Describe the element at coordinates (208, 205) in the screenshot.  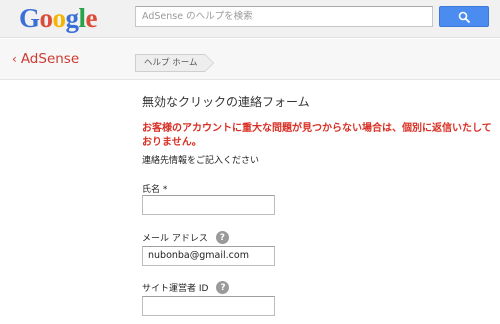
I see `name-field` at that location.